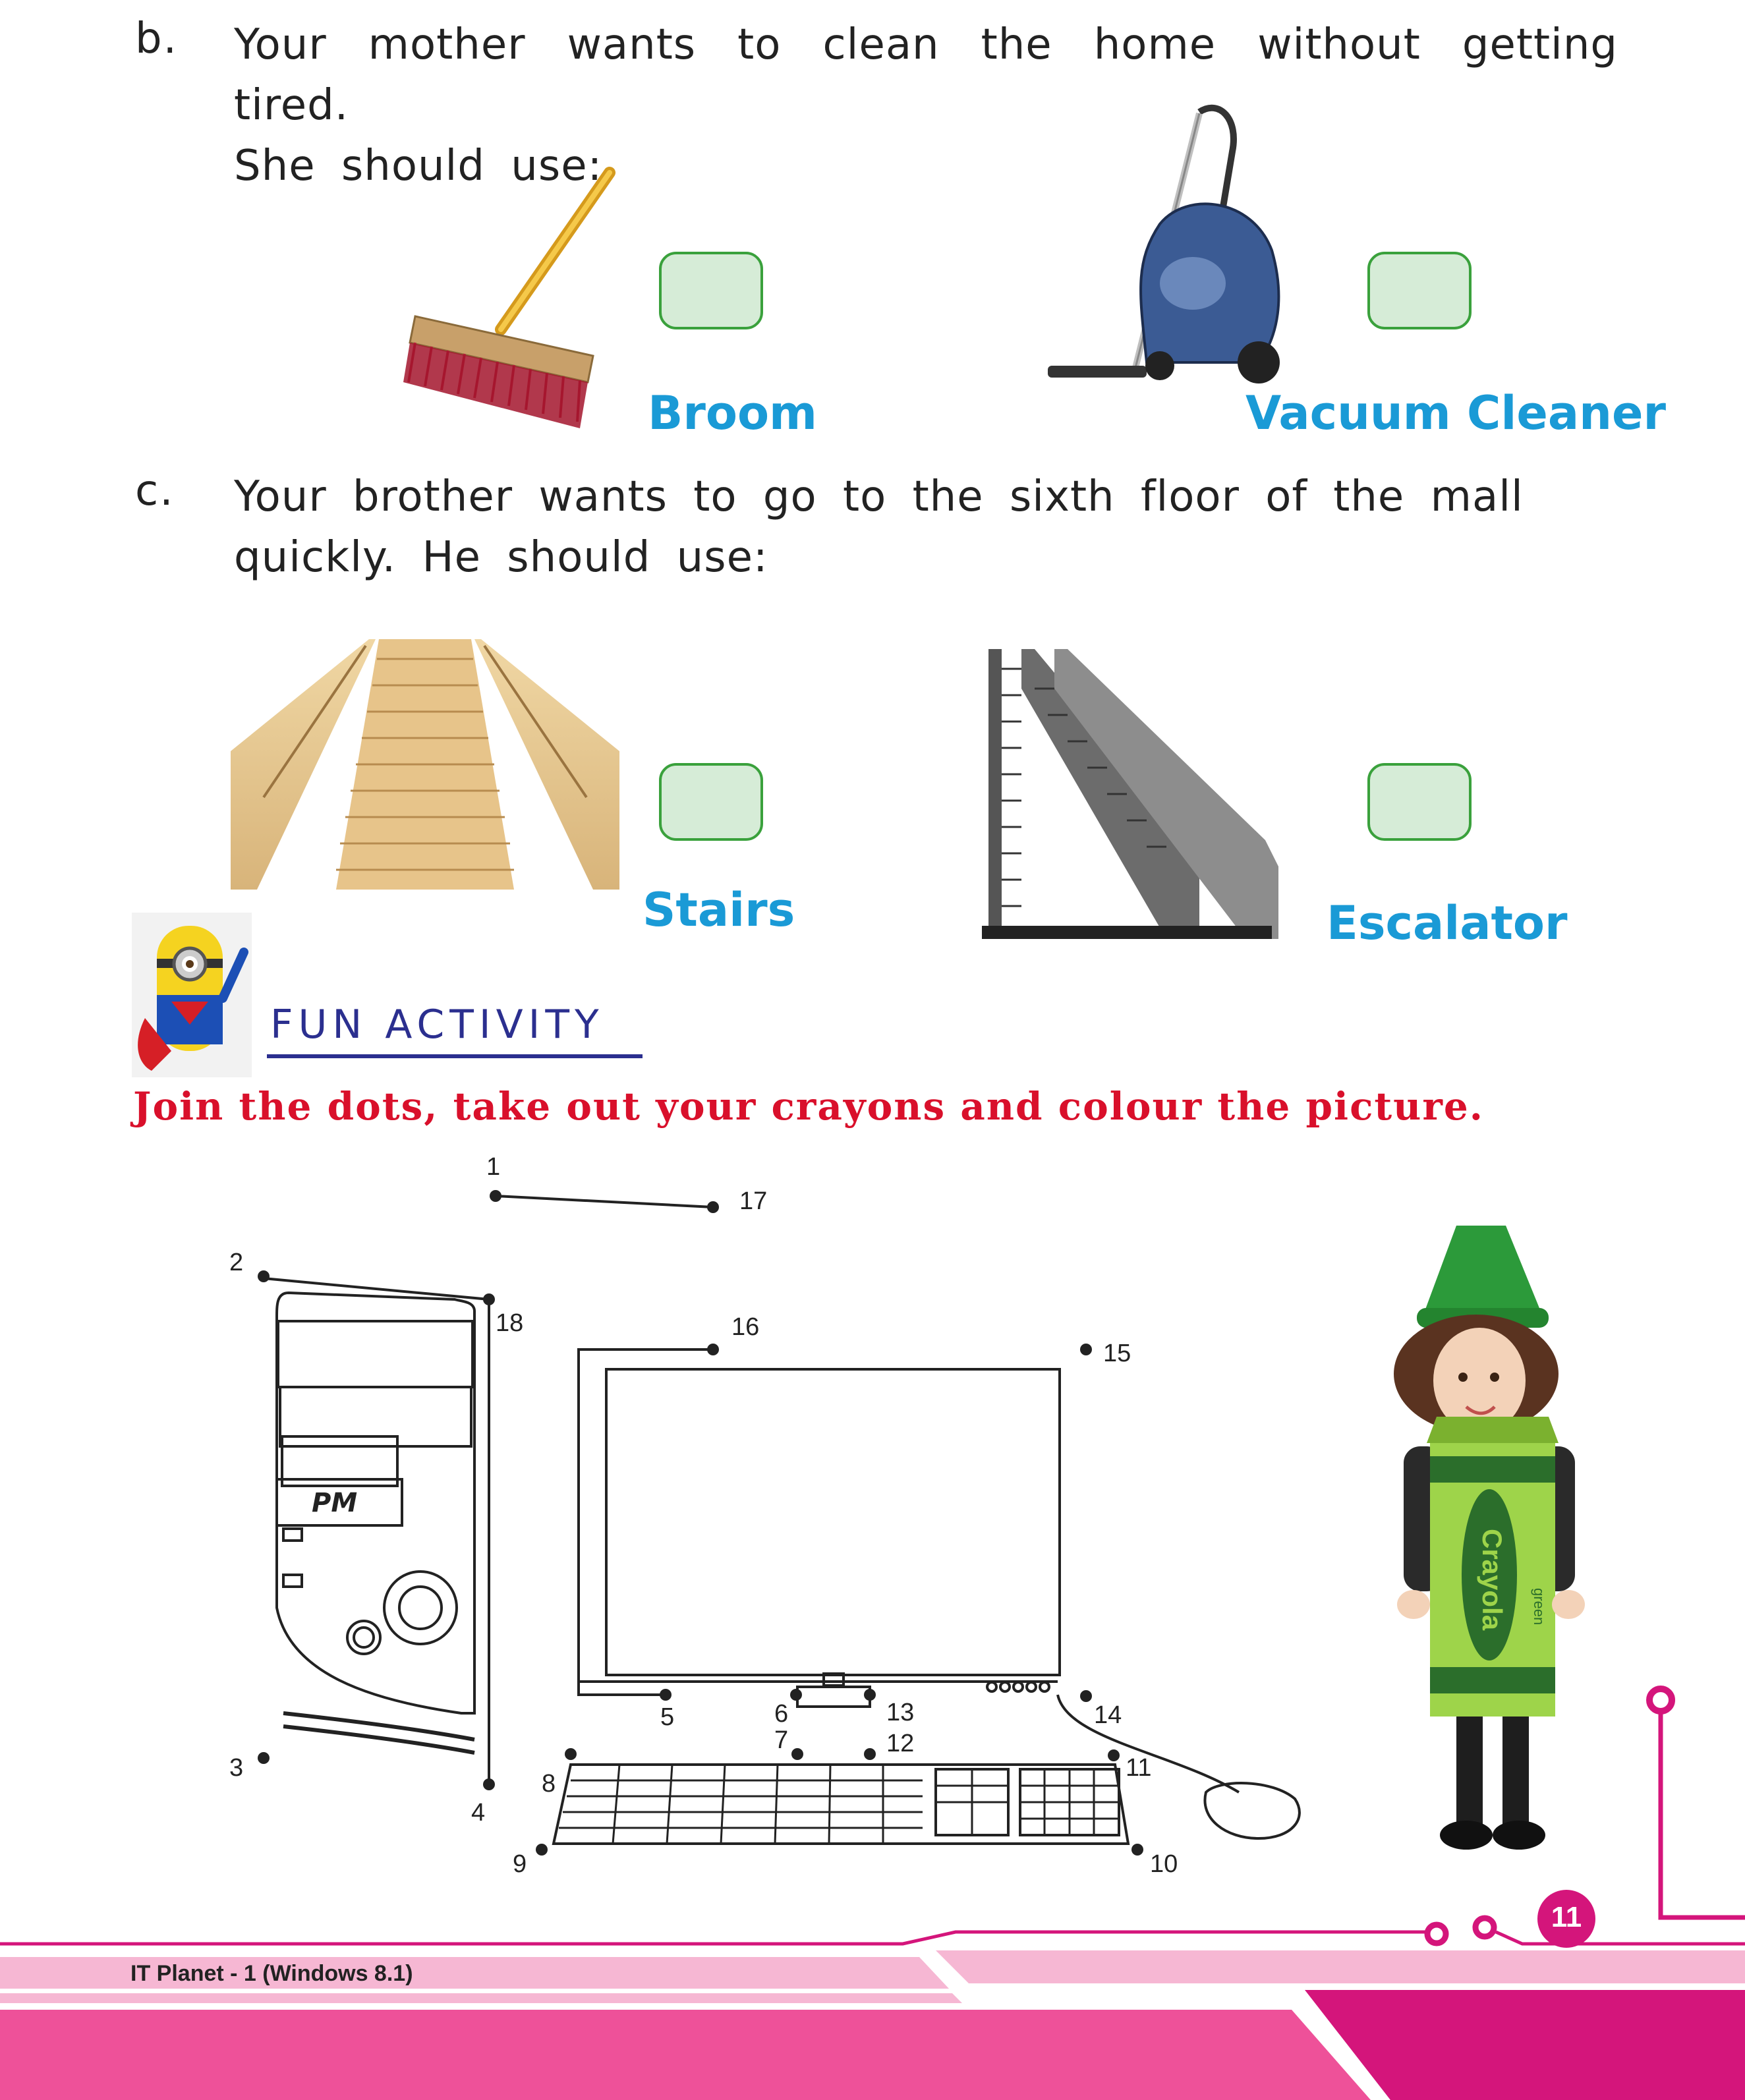  What do you see at coordinates (155, 491) in the screenshot?
I see `question-c-letter: c.` at bounding box center [155, 491].